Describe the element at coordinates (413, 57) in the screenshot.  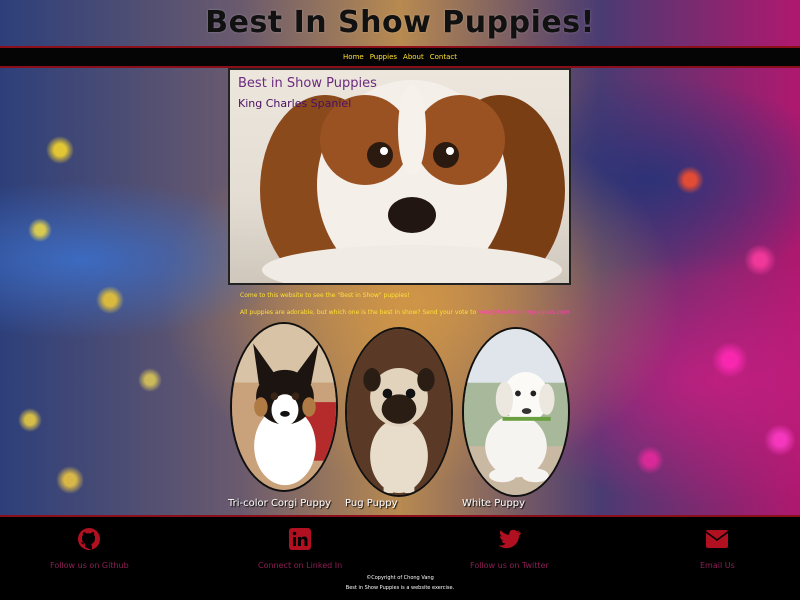
I see `nav-about: About` at that location.